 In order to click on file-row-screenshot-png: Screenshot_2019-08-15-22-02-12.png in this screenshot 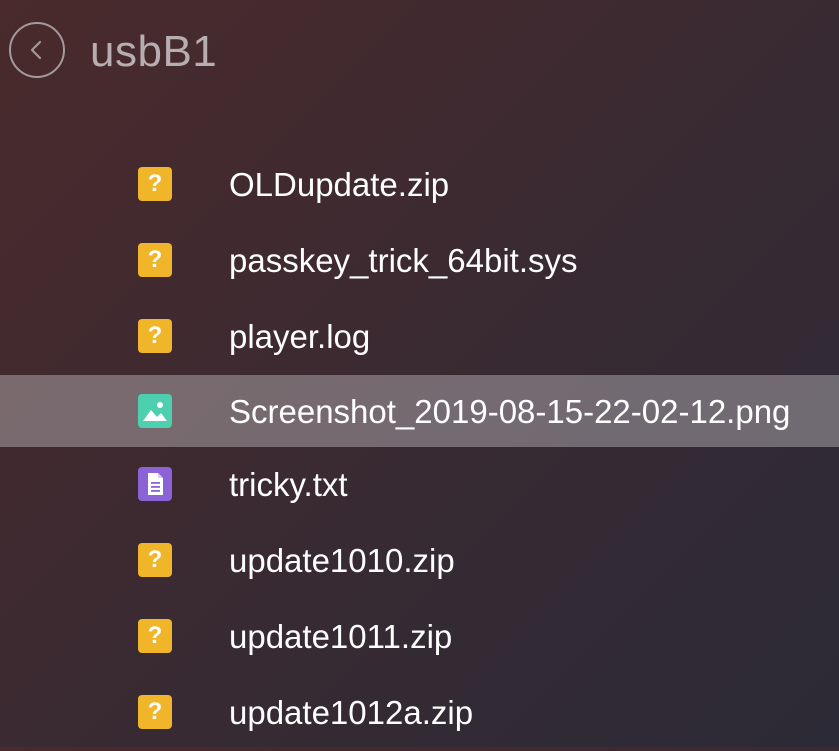, I will do `click(419, 411)`.